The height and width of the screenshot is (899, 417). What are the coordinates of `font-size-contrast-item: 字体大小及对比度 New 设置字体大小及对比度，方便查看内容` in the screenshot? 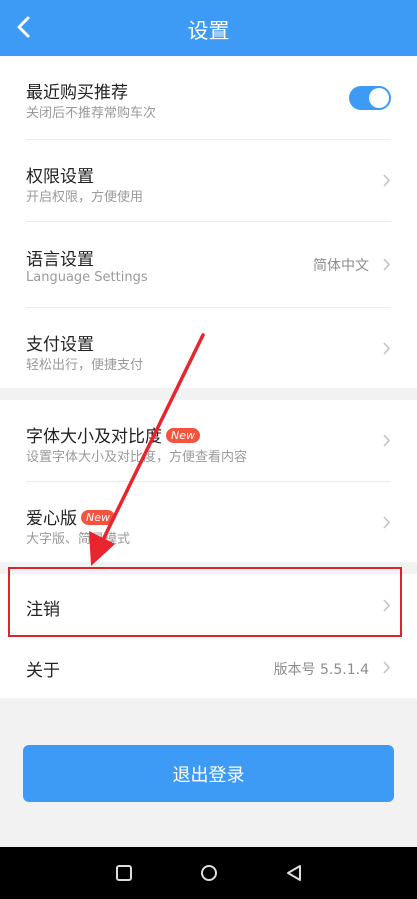 It's located at (208, 441).